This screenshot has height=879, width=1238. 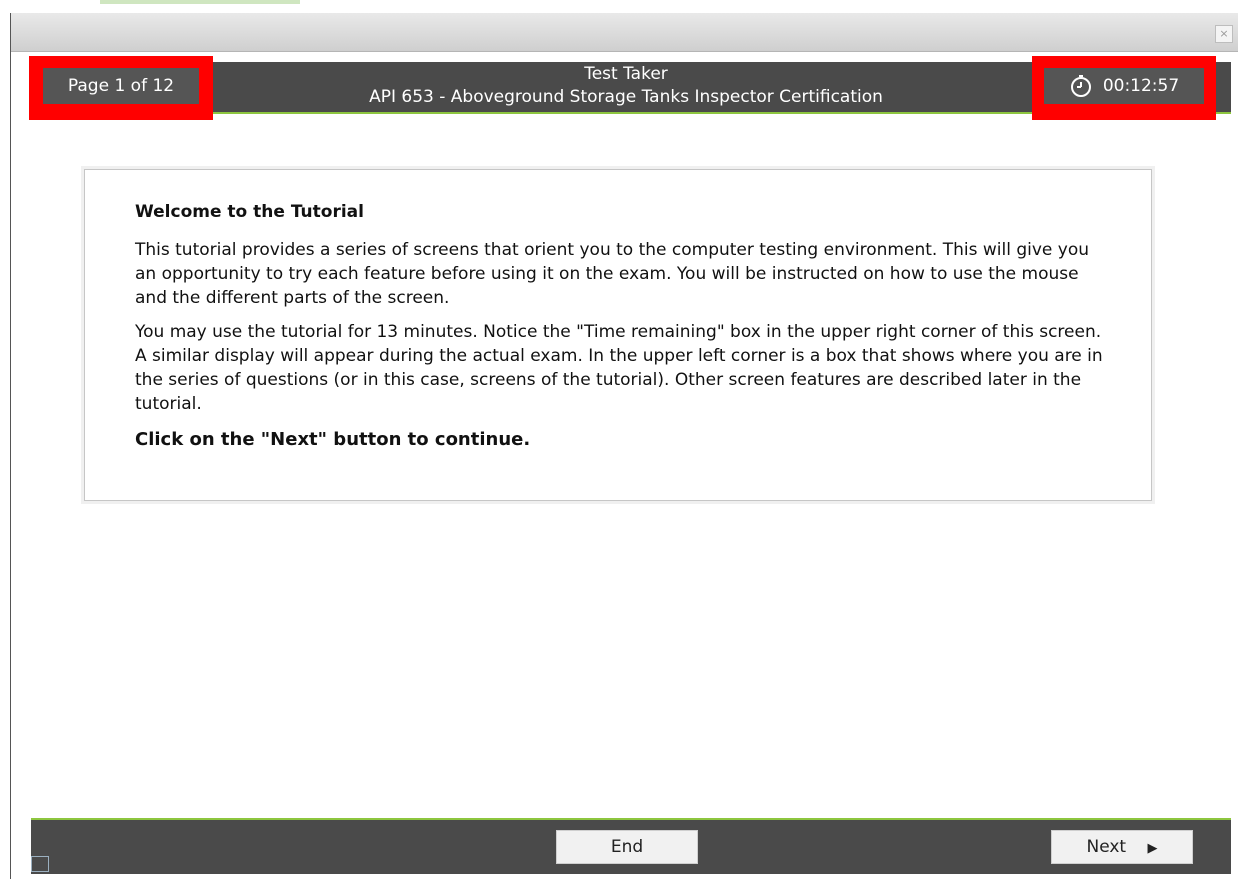 I want to click on page-indicator: Page 1 of 12, so click(x=121, y=86).